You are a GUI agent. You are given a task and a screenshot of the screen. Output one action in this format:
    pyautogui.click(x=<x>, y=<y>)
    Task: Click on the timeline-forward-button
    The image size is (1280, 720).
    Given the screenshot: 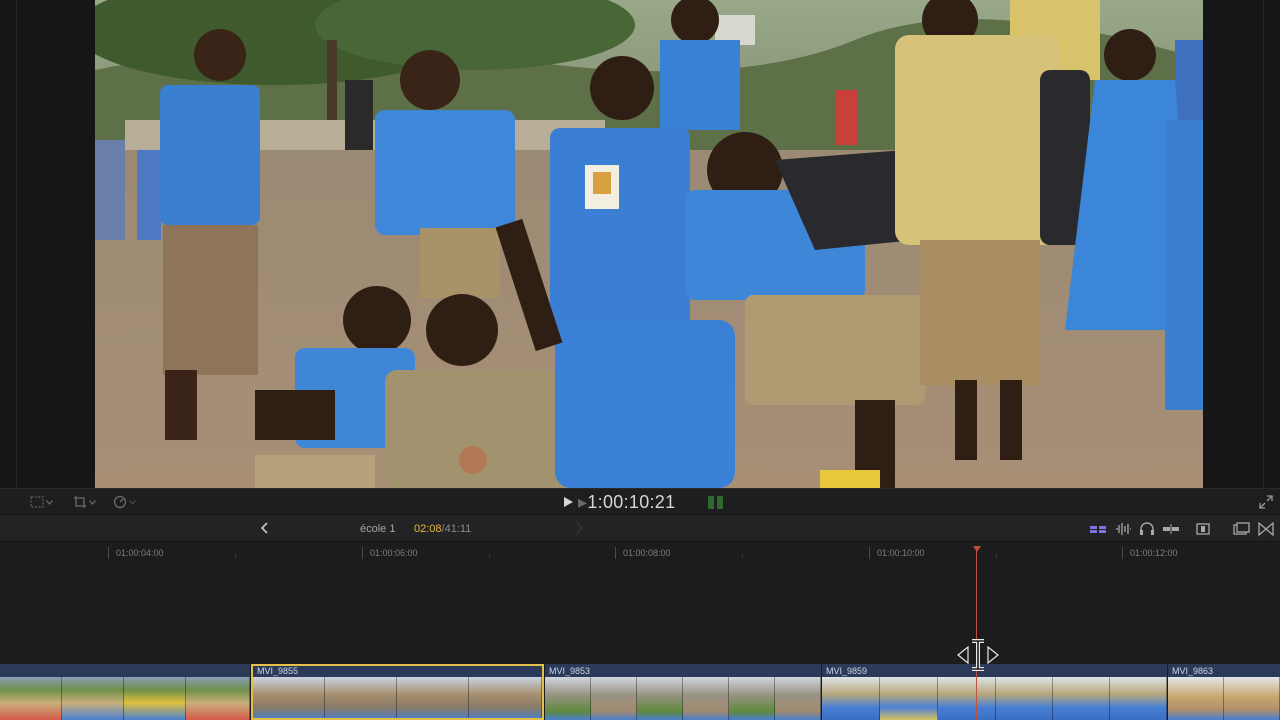 What is the action you would take?
    pyautogui.click(x=580, y=528)
    